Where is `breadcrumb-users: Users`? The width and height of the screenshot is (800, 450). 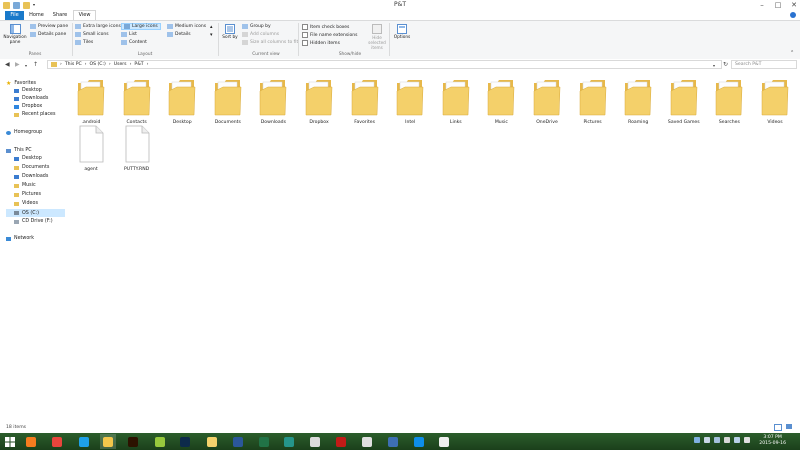
breadcrumb-users: Users is located at coordinates (120, 64).